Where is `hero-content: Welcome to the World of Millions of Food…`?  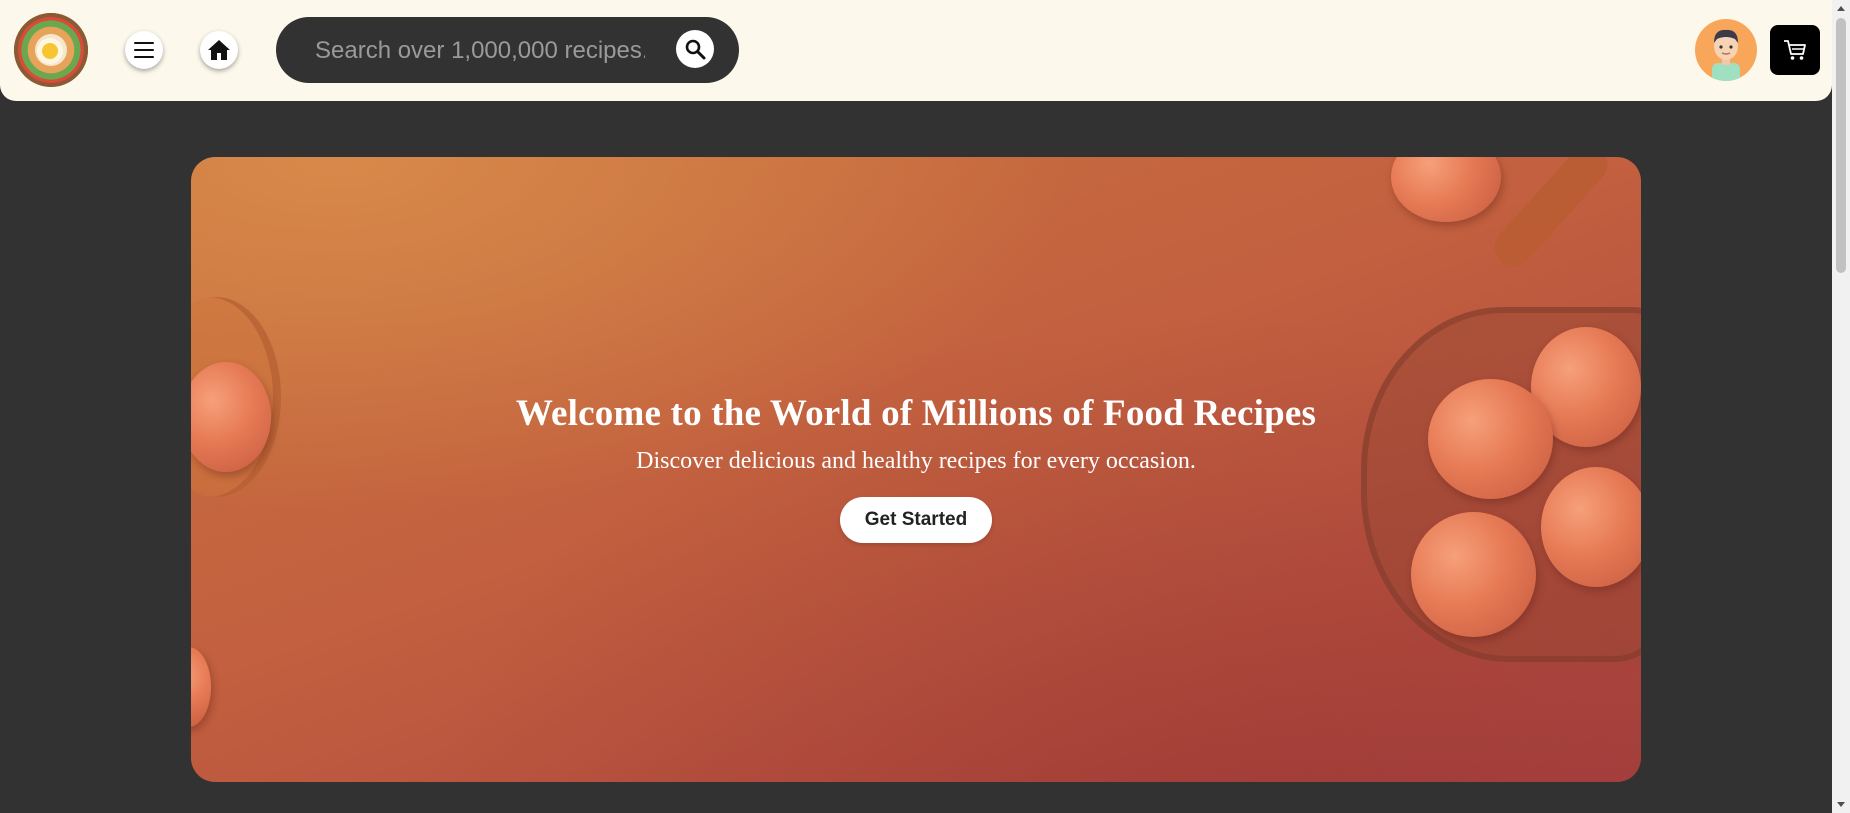 hero-content: Welcome to the World of Millions of Food… is located at coordinates (916, 466).